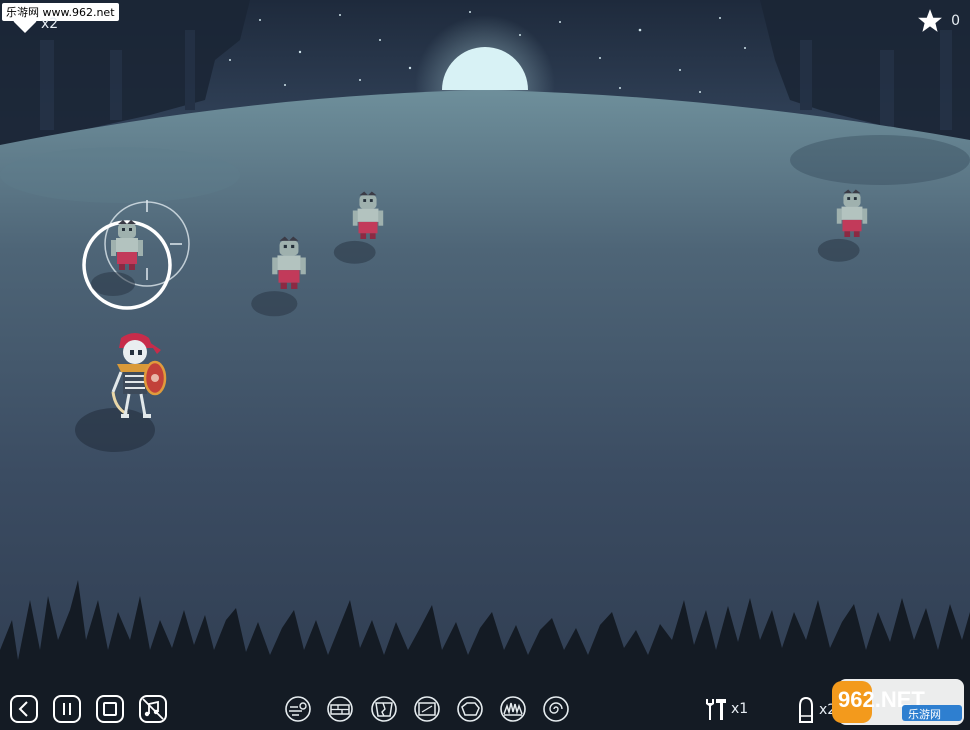 Image resolution: width=970 pixels, height=730 pixels. I want to click on spikes-icon, so click(513, 709).